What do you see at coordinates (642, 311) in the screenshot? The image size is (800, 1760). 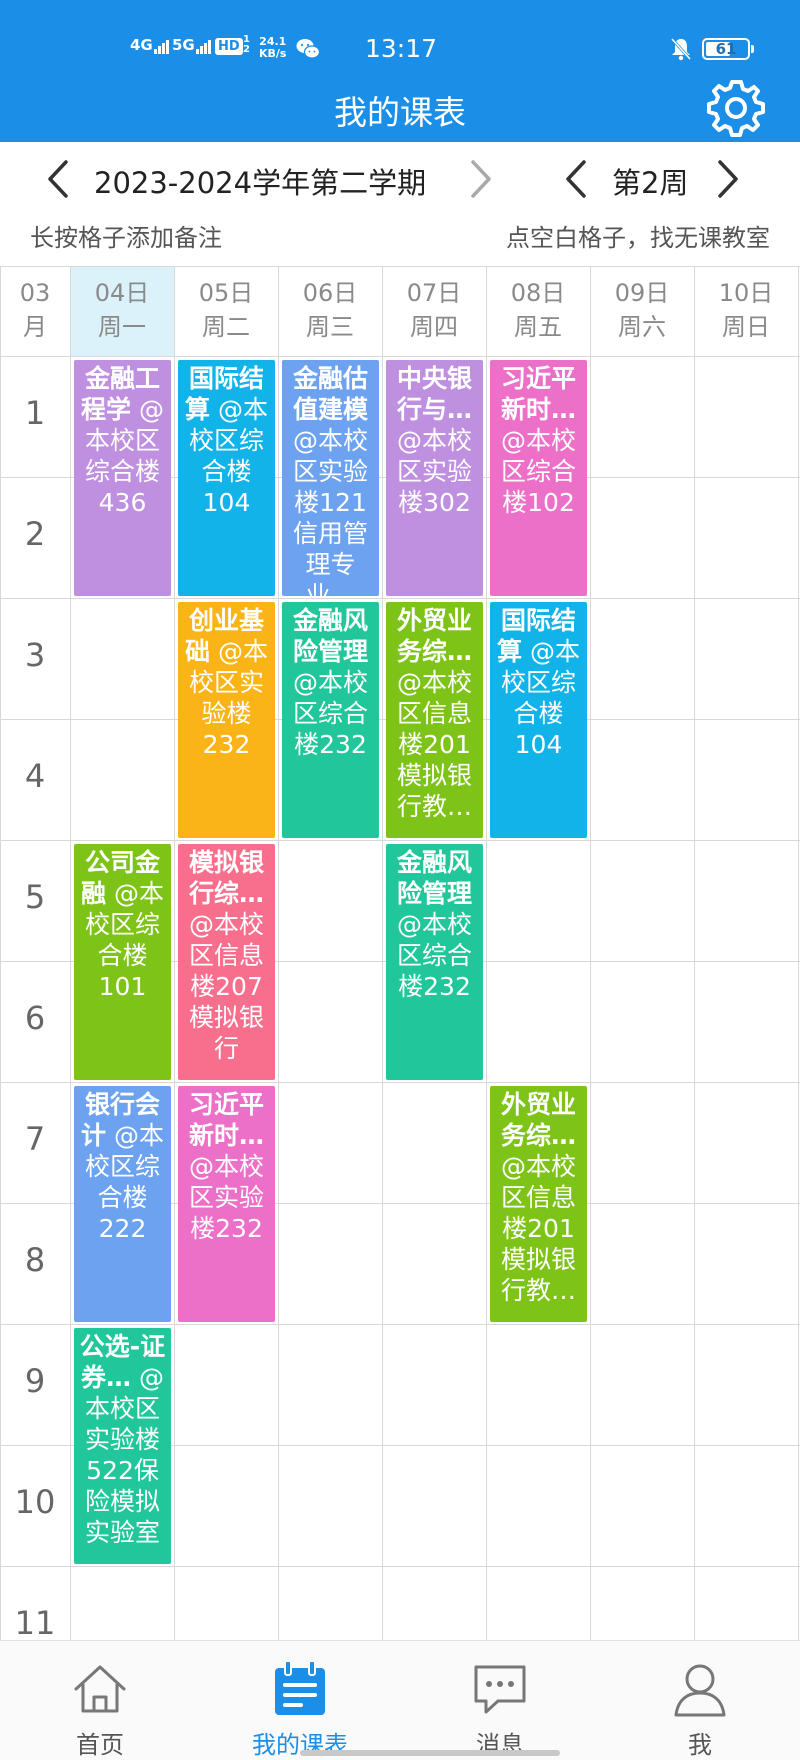 I see `day-header-5: 09日周六` at bounding box center [642, 311].